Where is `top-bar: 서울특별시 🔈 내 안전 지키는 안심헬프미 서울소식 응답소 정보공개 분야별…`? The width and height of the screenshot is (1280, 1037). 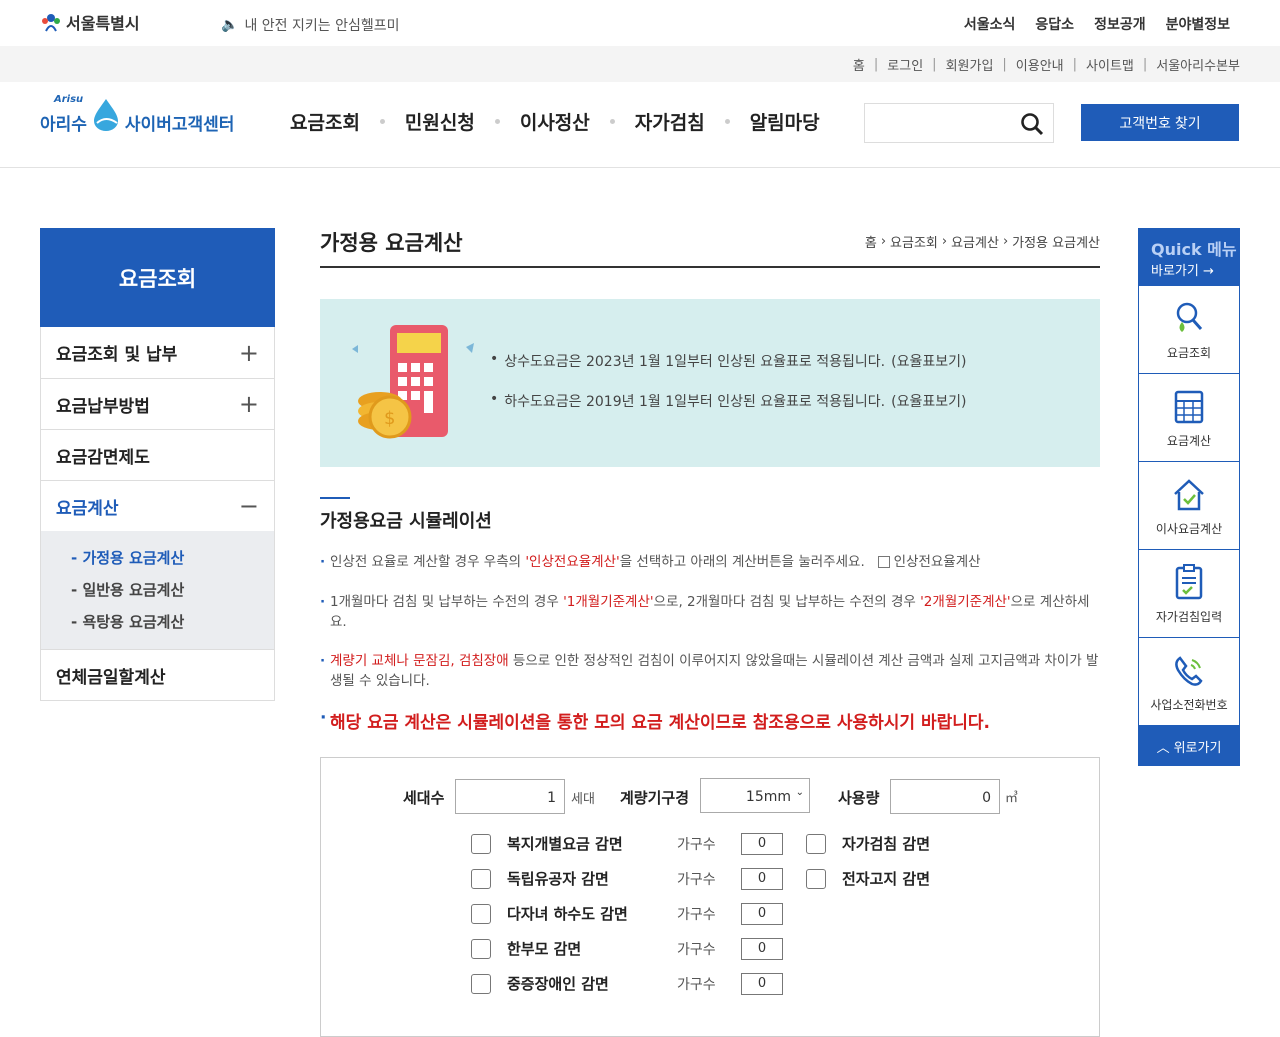 top-bar: 서울특별시 🔈 내 안전 지키는 안심헬프미 서울소식 응답소 정보공개 분야별… is located at coordinates (640, 23).